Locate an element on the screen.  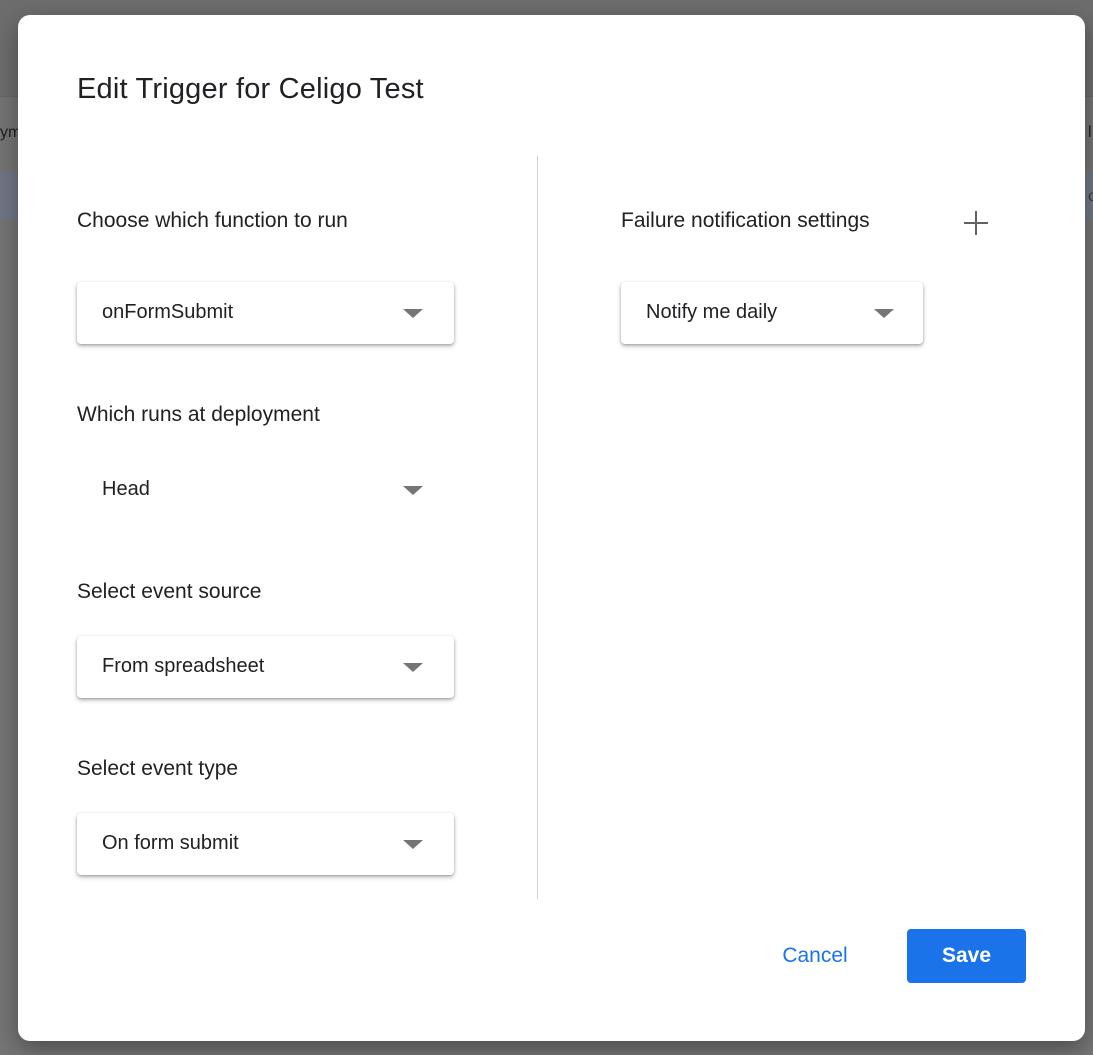
event-source-select-value: From spreadsheet is located at coordinates (183, 666).